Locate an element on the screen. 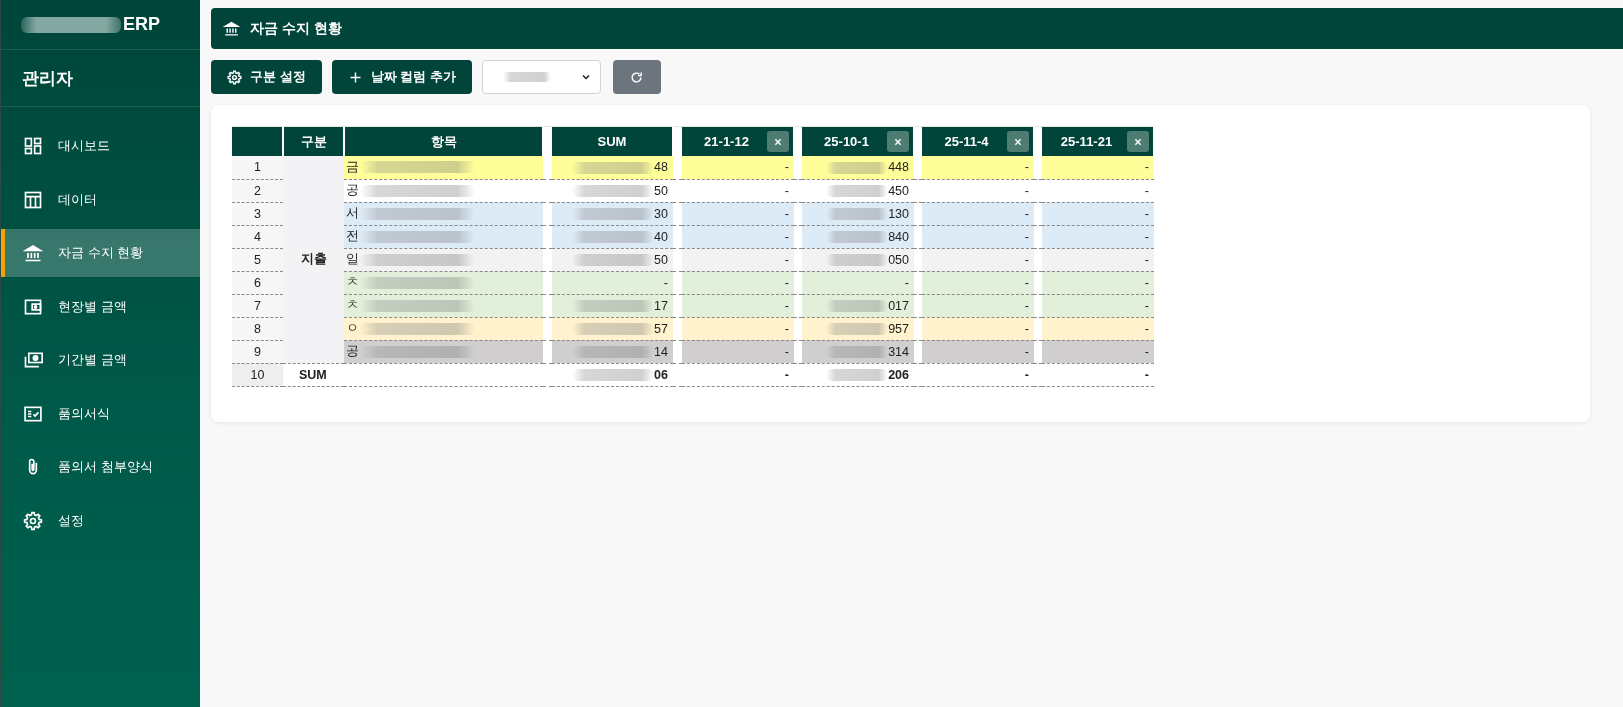 The image size is (1623, 707). category-cell: 지출 is located at coordinates (313, 259).